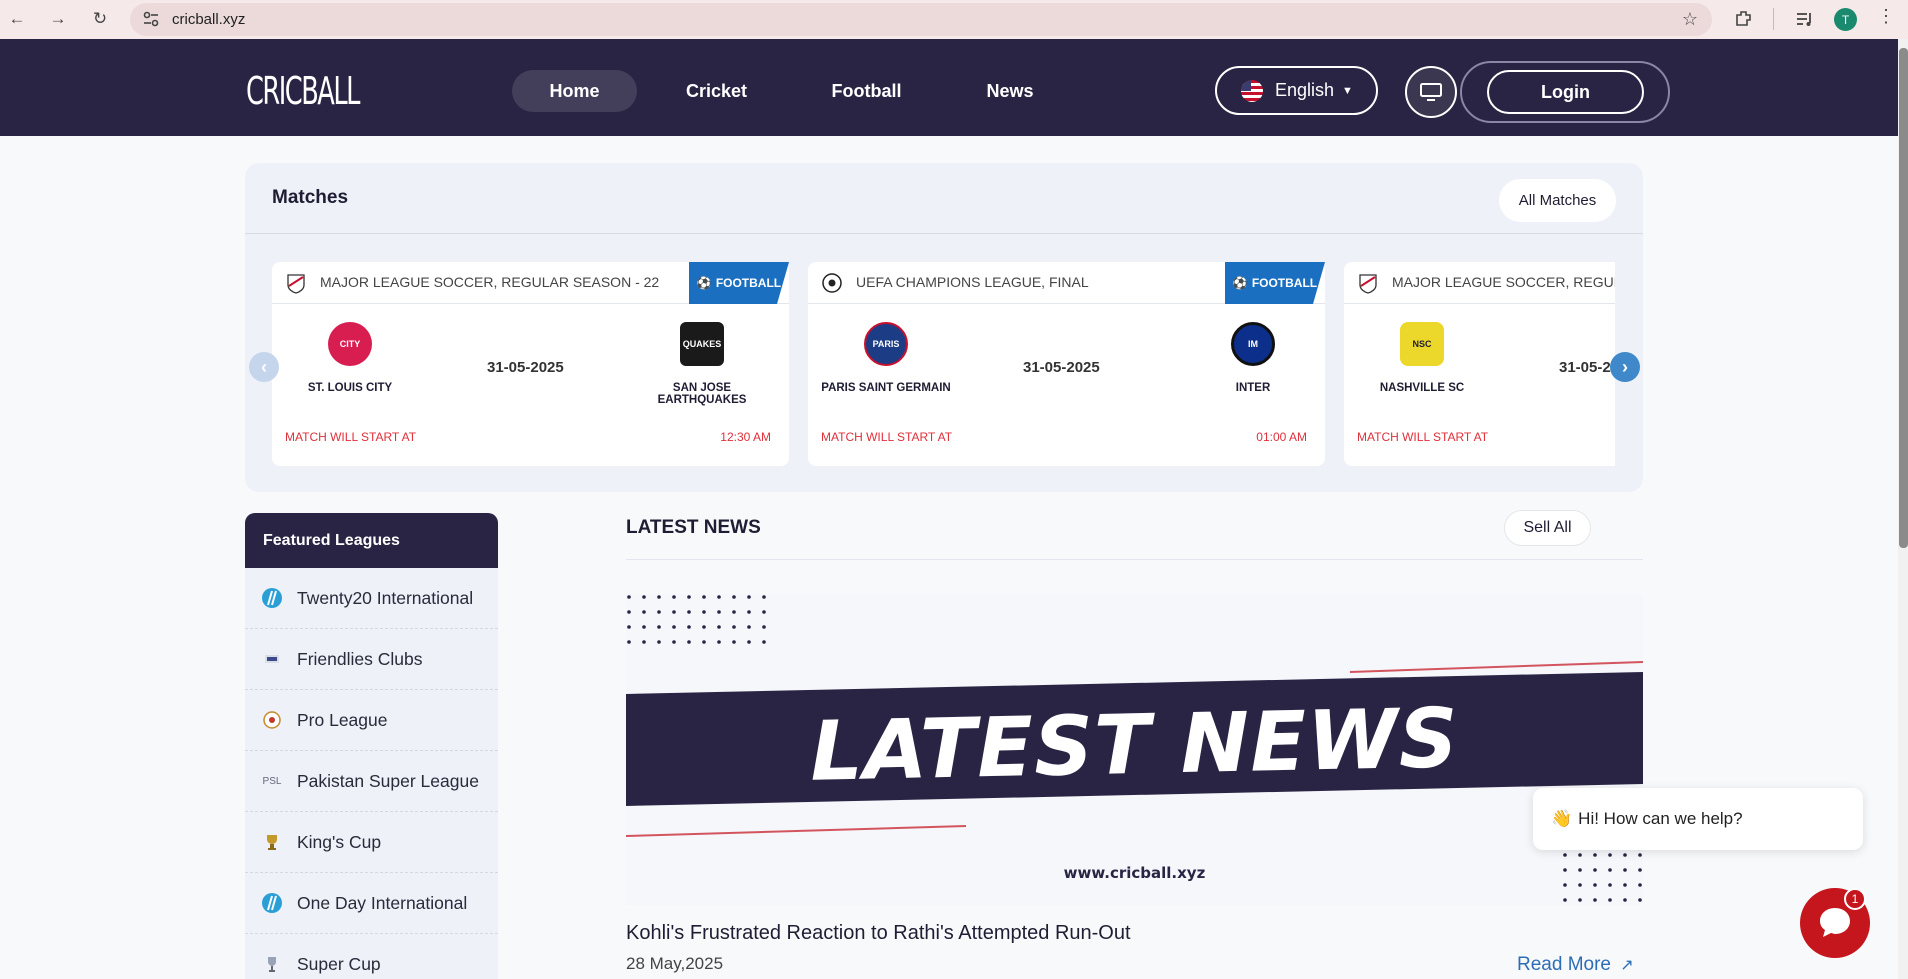 This screenshot has height=979, width=1908. Describe the element at coordinates (264, 367) in the screenshot. I see `carousel-prev-icon: ‹` at that location.